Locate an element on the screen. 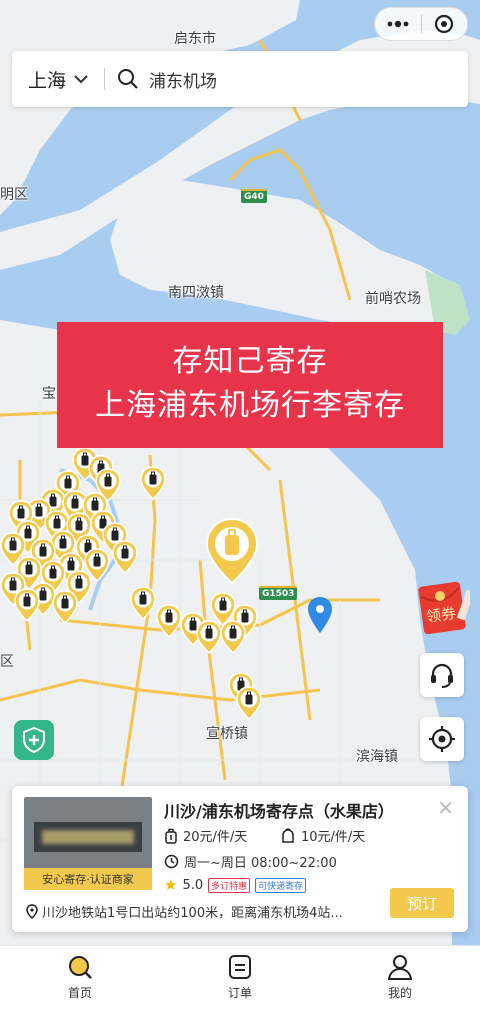 The image size is (480, 1011). map-label-nansi: 南四滧镇 is located at coordinates (196, 293).